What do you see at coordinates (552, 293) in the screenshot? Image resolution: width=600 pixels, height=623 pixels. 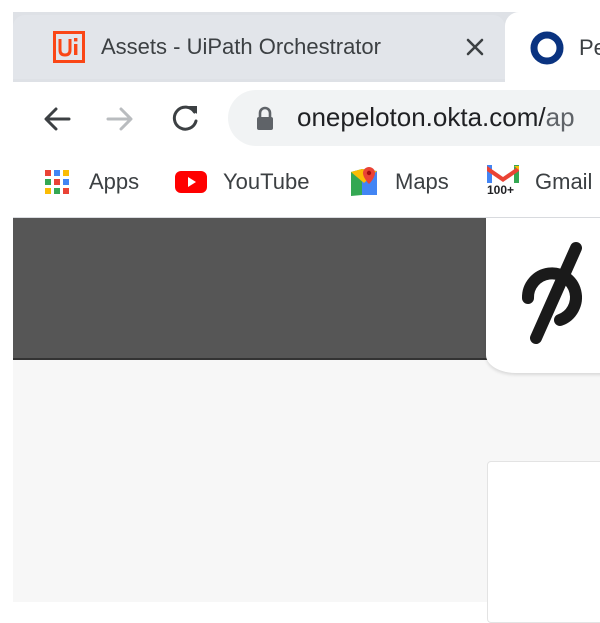 I see `peloton-logo-icon` at bounding box center [552, 293].